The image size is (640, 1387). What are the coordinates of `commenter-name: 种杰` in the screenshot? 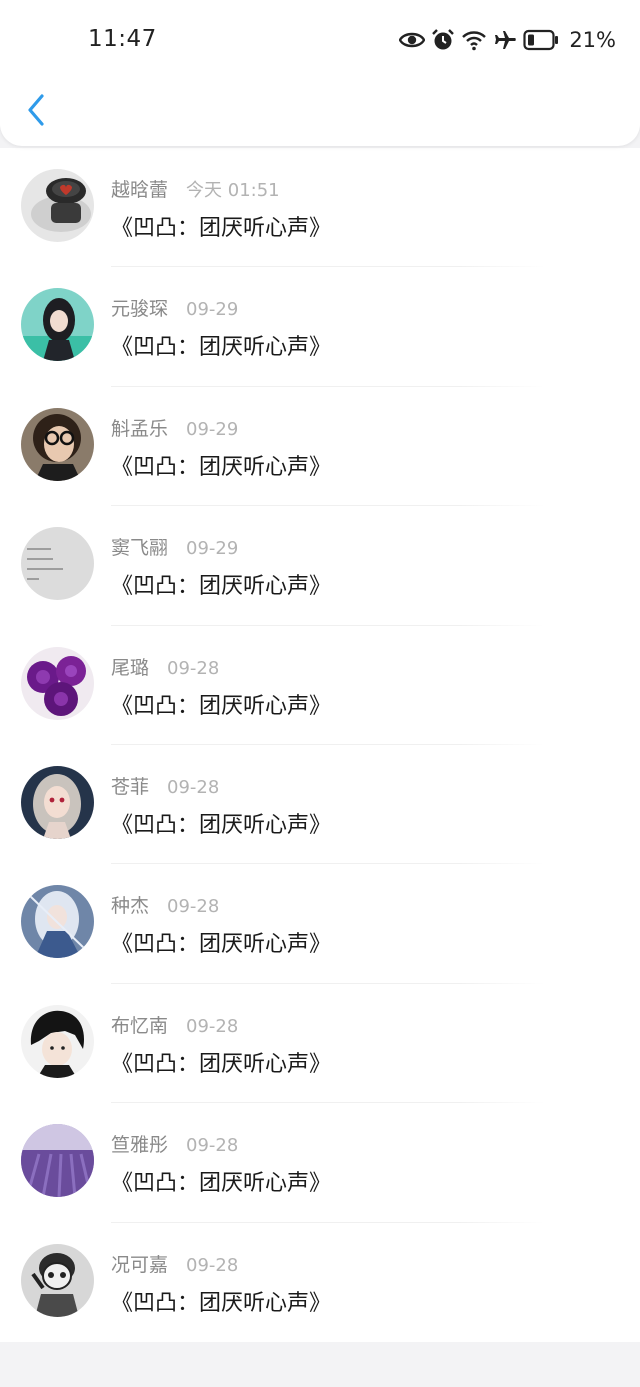 It's located at (130, 904).